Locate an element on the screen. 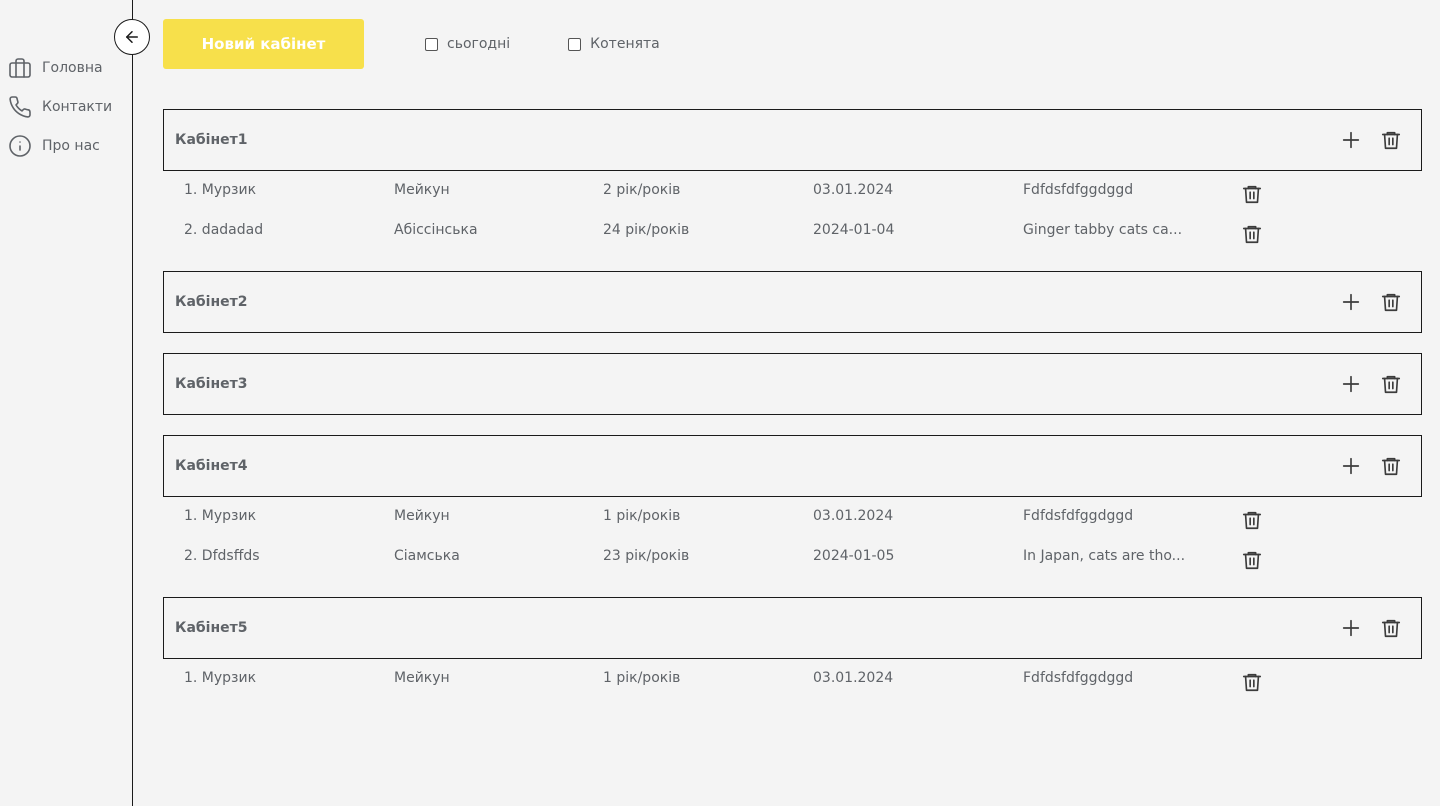 Image resolution: width=1440 pixels, height=806 pixels. cat-name: 2. dadadad is located at coordinates (224, 230).